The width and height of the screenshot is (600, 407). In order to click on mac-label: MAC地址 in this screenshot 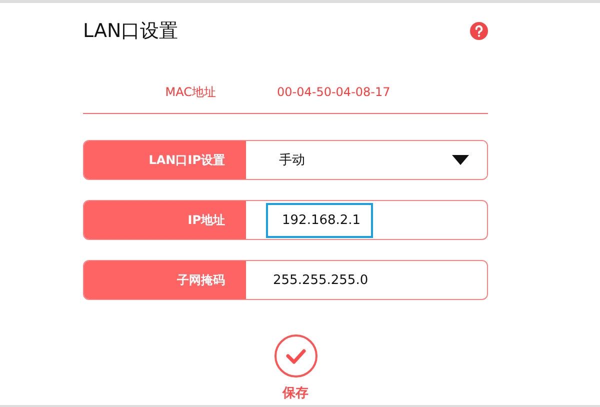, I will do `click(190, 92)`.